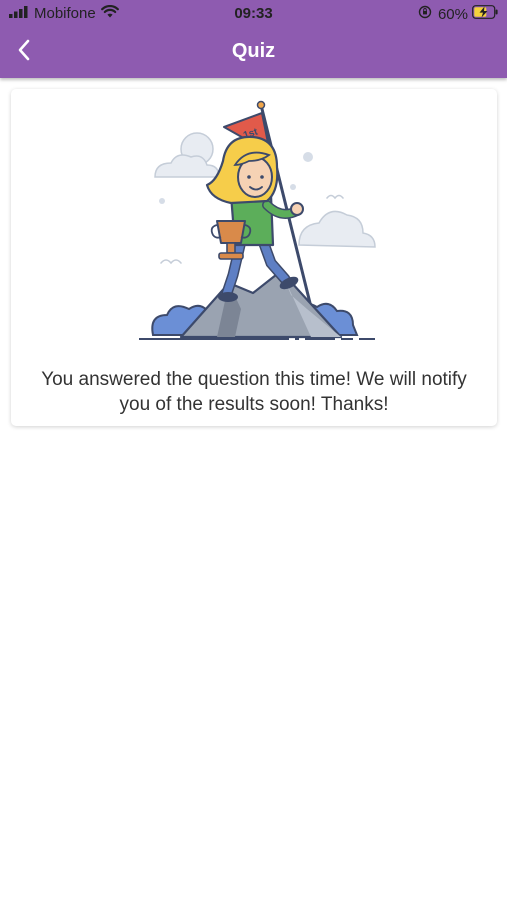 The width and height of the screenshot is (507, 900). I want to click on app-header: Mobifone 09:33 60% Quiz, so click(253, 39).